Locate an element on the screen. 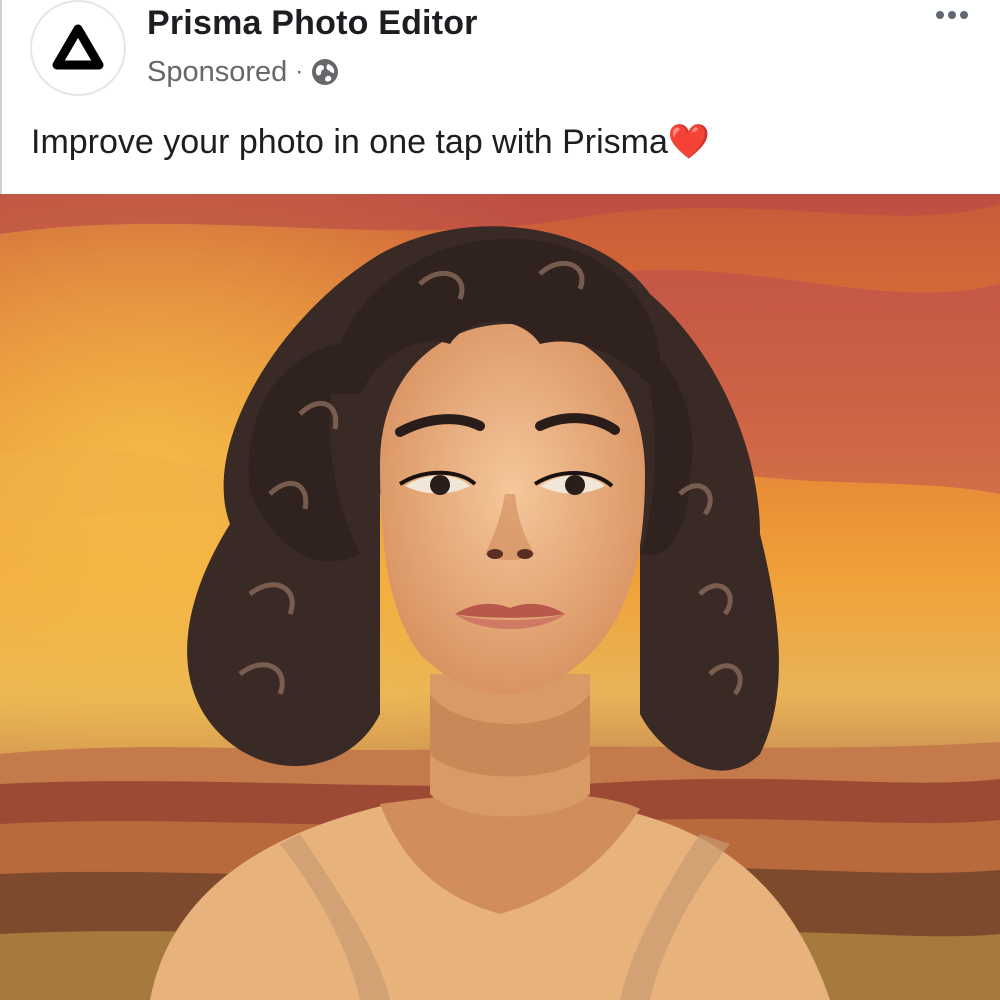 Image resolution: width=1000 pixels, height=1000 pixels. post-meta: Sponsored · is located at coordinates (243, 72).